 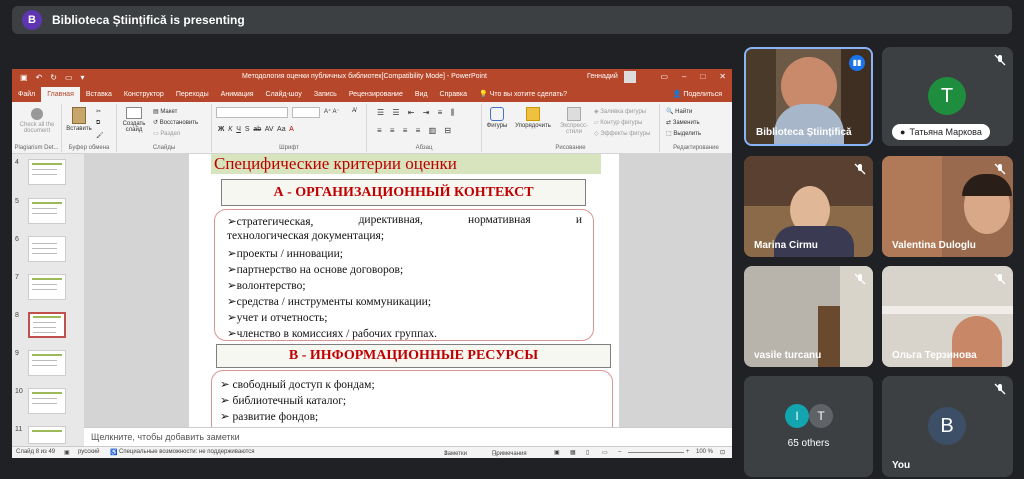 What do you see at coordinates (808, 426) in the screenshot?
I see `others-tile: I T 65 others` at bounding box center [808, 426].